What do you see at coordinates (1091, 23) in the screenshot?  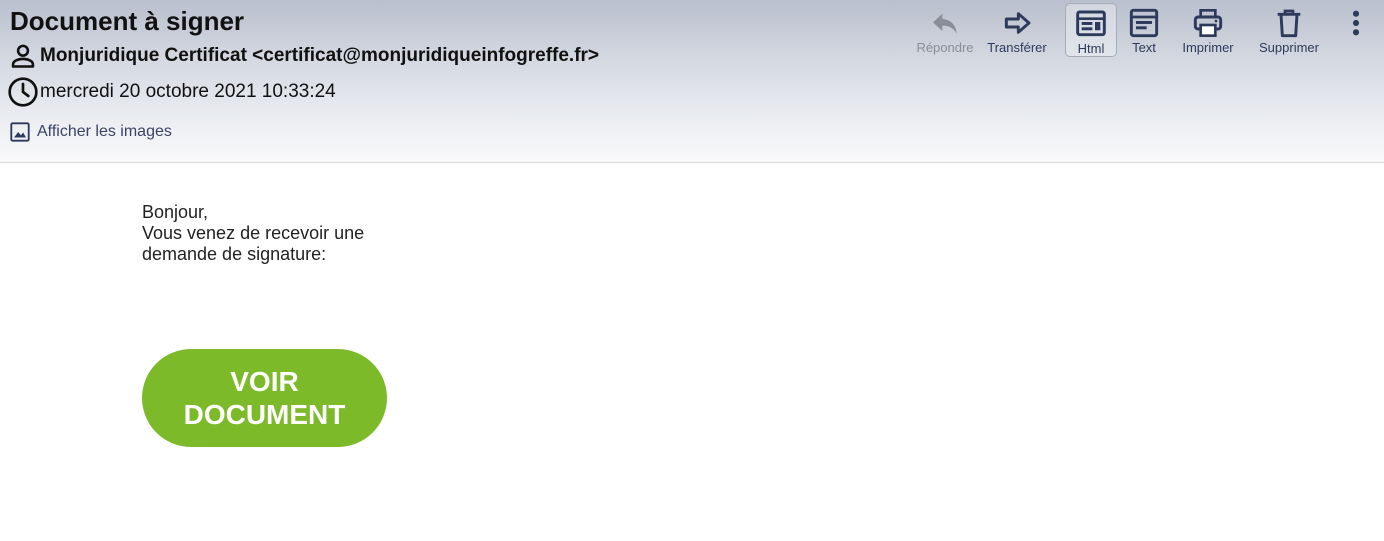 I see `html-view-icon` at bounding box center [1091, 23].